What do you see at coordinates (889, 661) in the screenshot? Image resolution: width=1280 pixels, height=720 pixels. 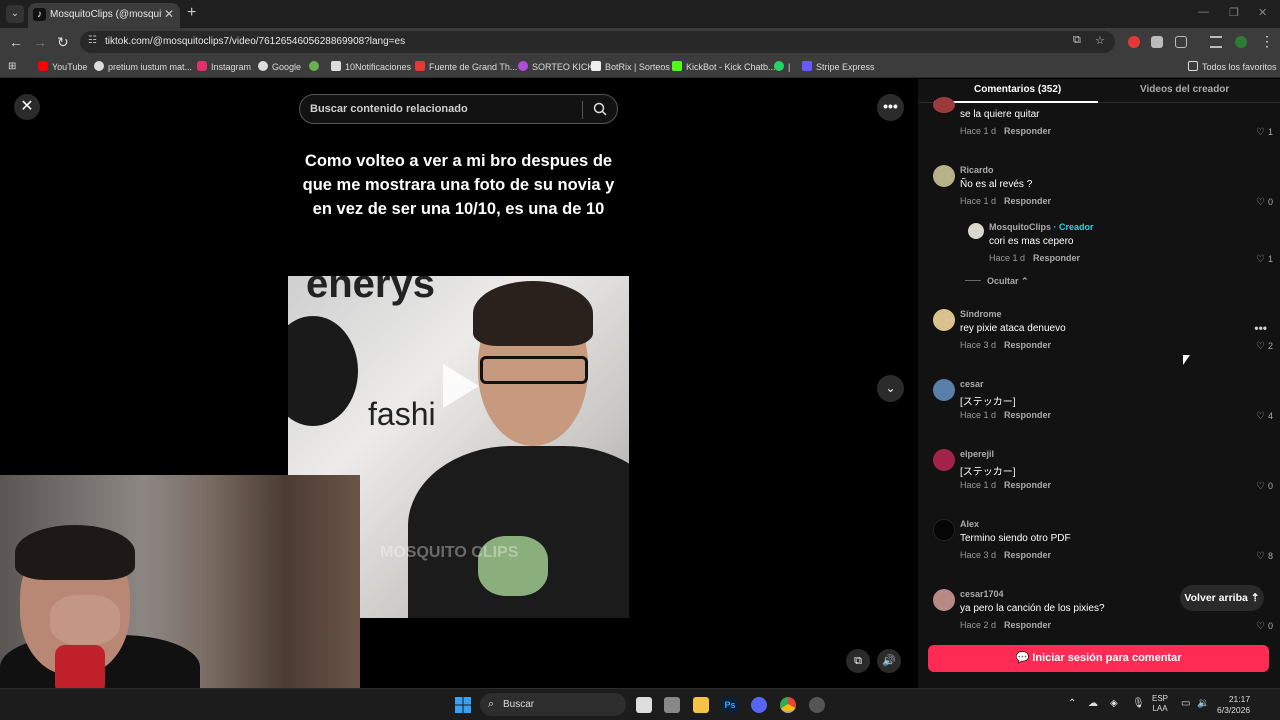 I see `volume-button: 🔊` at bounding box center [889, 661].